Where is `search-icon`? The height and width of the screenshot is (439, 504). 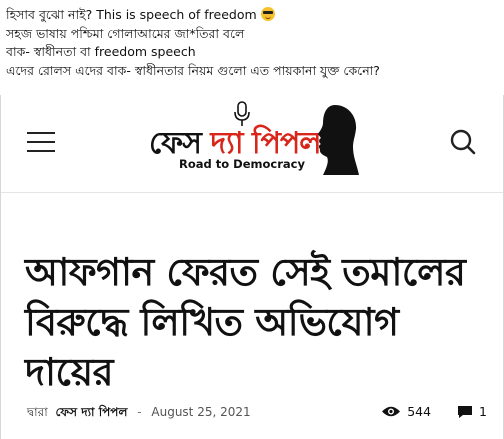 search-icon is located at coordinates (463, 142).